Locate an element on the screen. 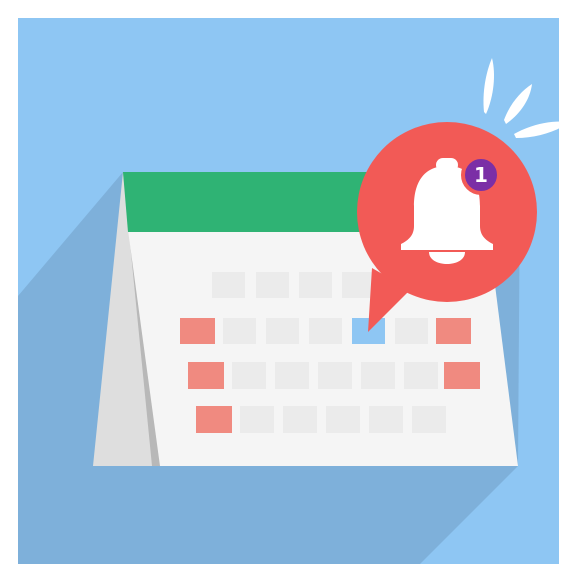  notification-count: 1 is located at coordinates (481, 175).